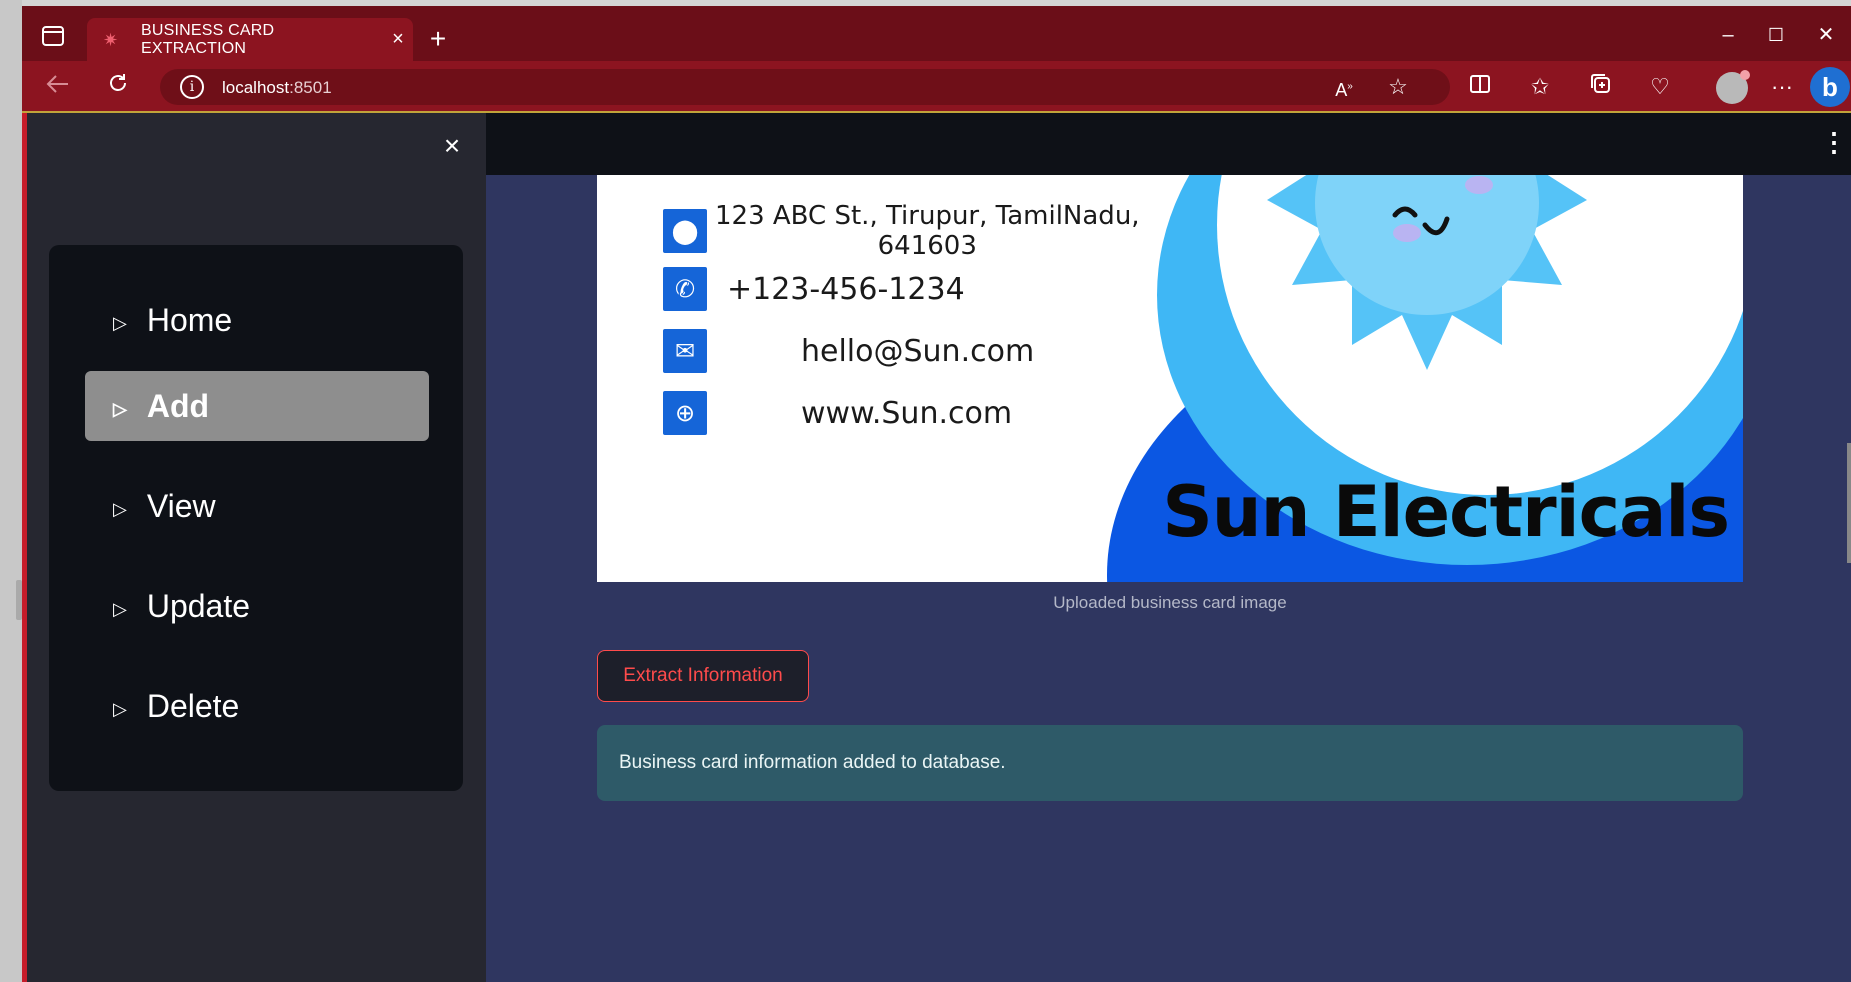  What do you see at coordinates (1540, 87) in the screenshot?
I see `favorites-icon: ✩` at bounding box center [1540, 87].